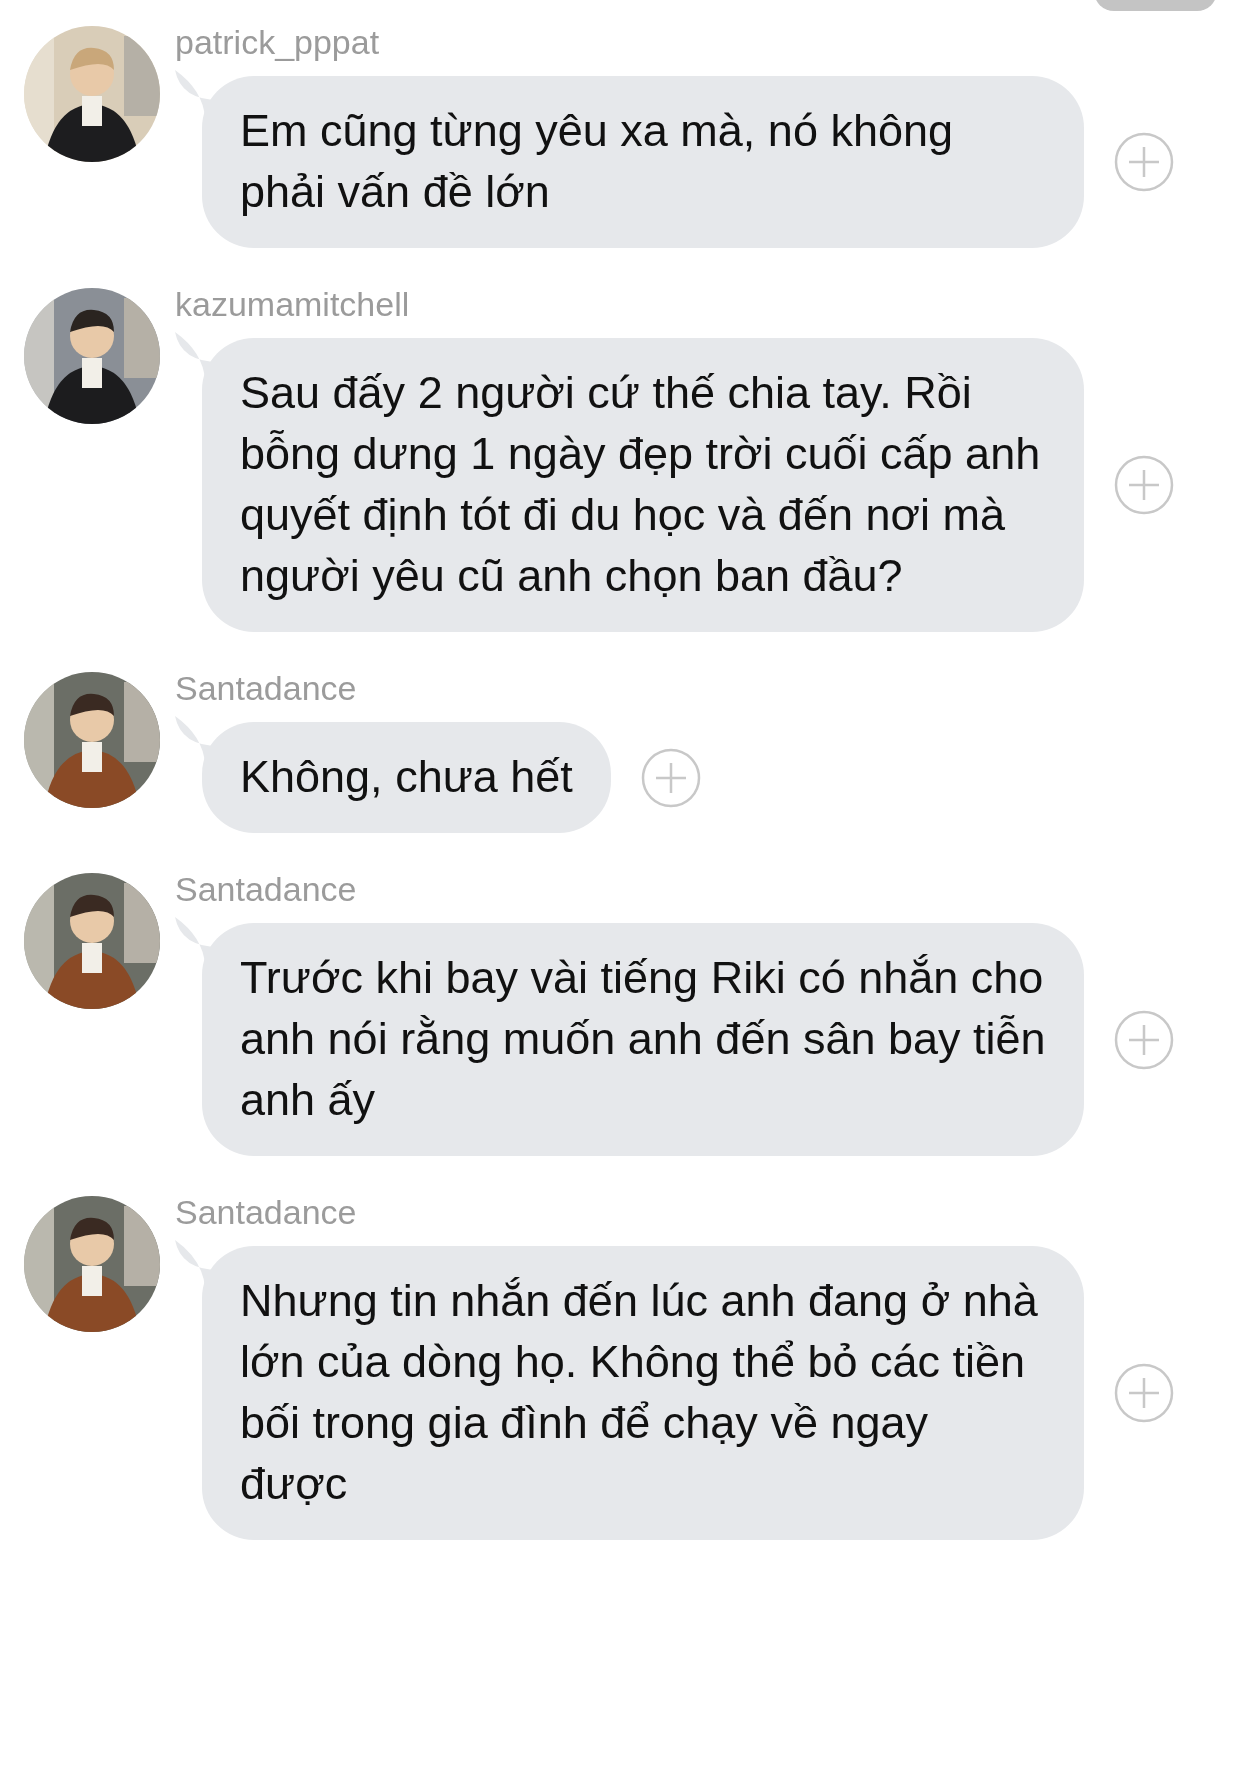 The height and width of the screenshot is (1784, 1242). I want to click on message-bubble: Nhưng tin nhắn đến lúc anh đang ở nhà lớn của dòng họ. Không thể bỏ các tiền bối trong gia đình để chạy về ngay được, so click(643, 1393).